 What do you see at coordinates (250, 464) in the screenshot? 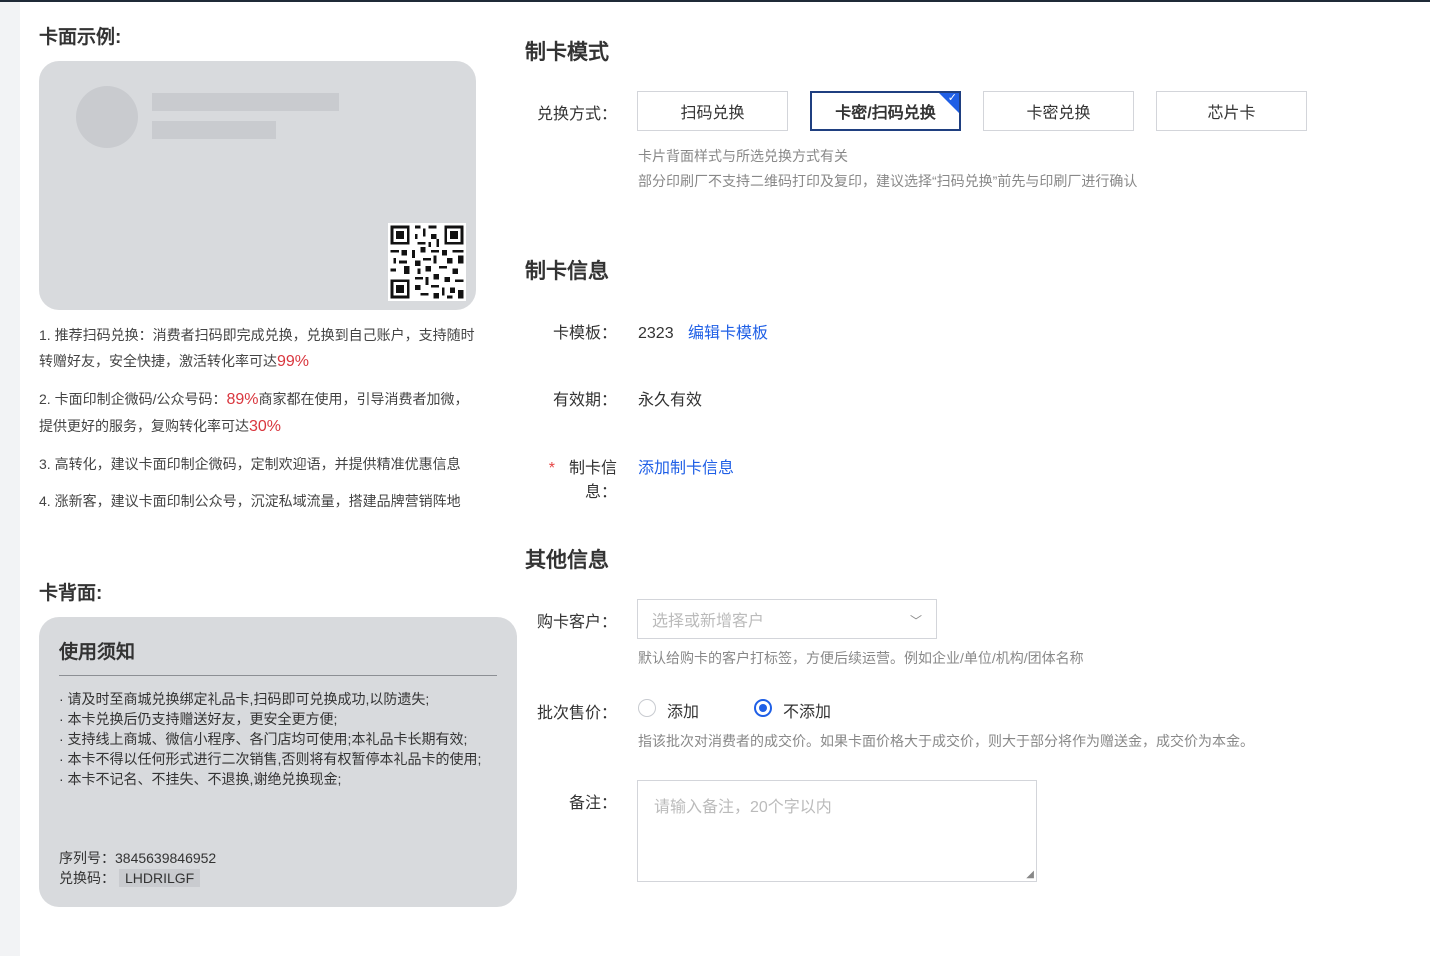
I see `tip-item: 3. 高转化，建议卡面印制企微码，定制欢迎语，并提供精准优惠信息` at bounding box center [250, 464].